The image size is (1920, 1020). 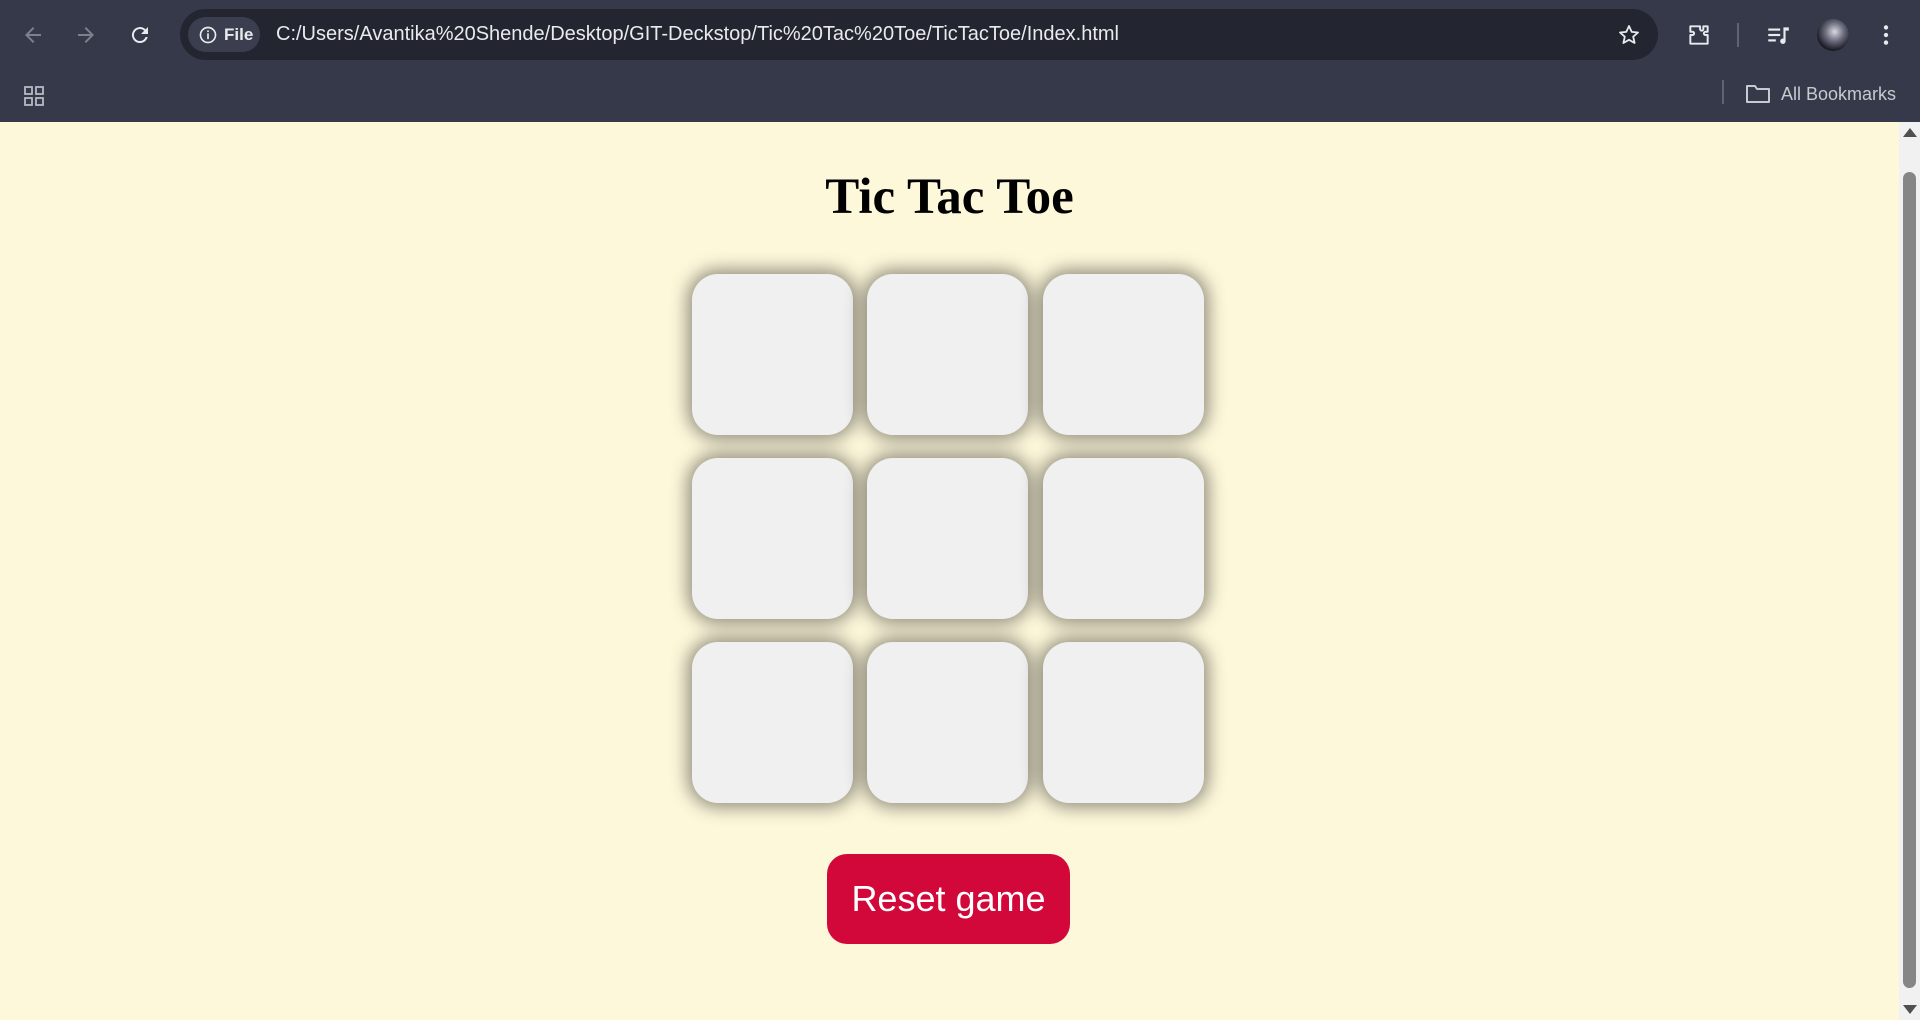 I want to click on site-info-chip: File, so click(x=224, y=34).